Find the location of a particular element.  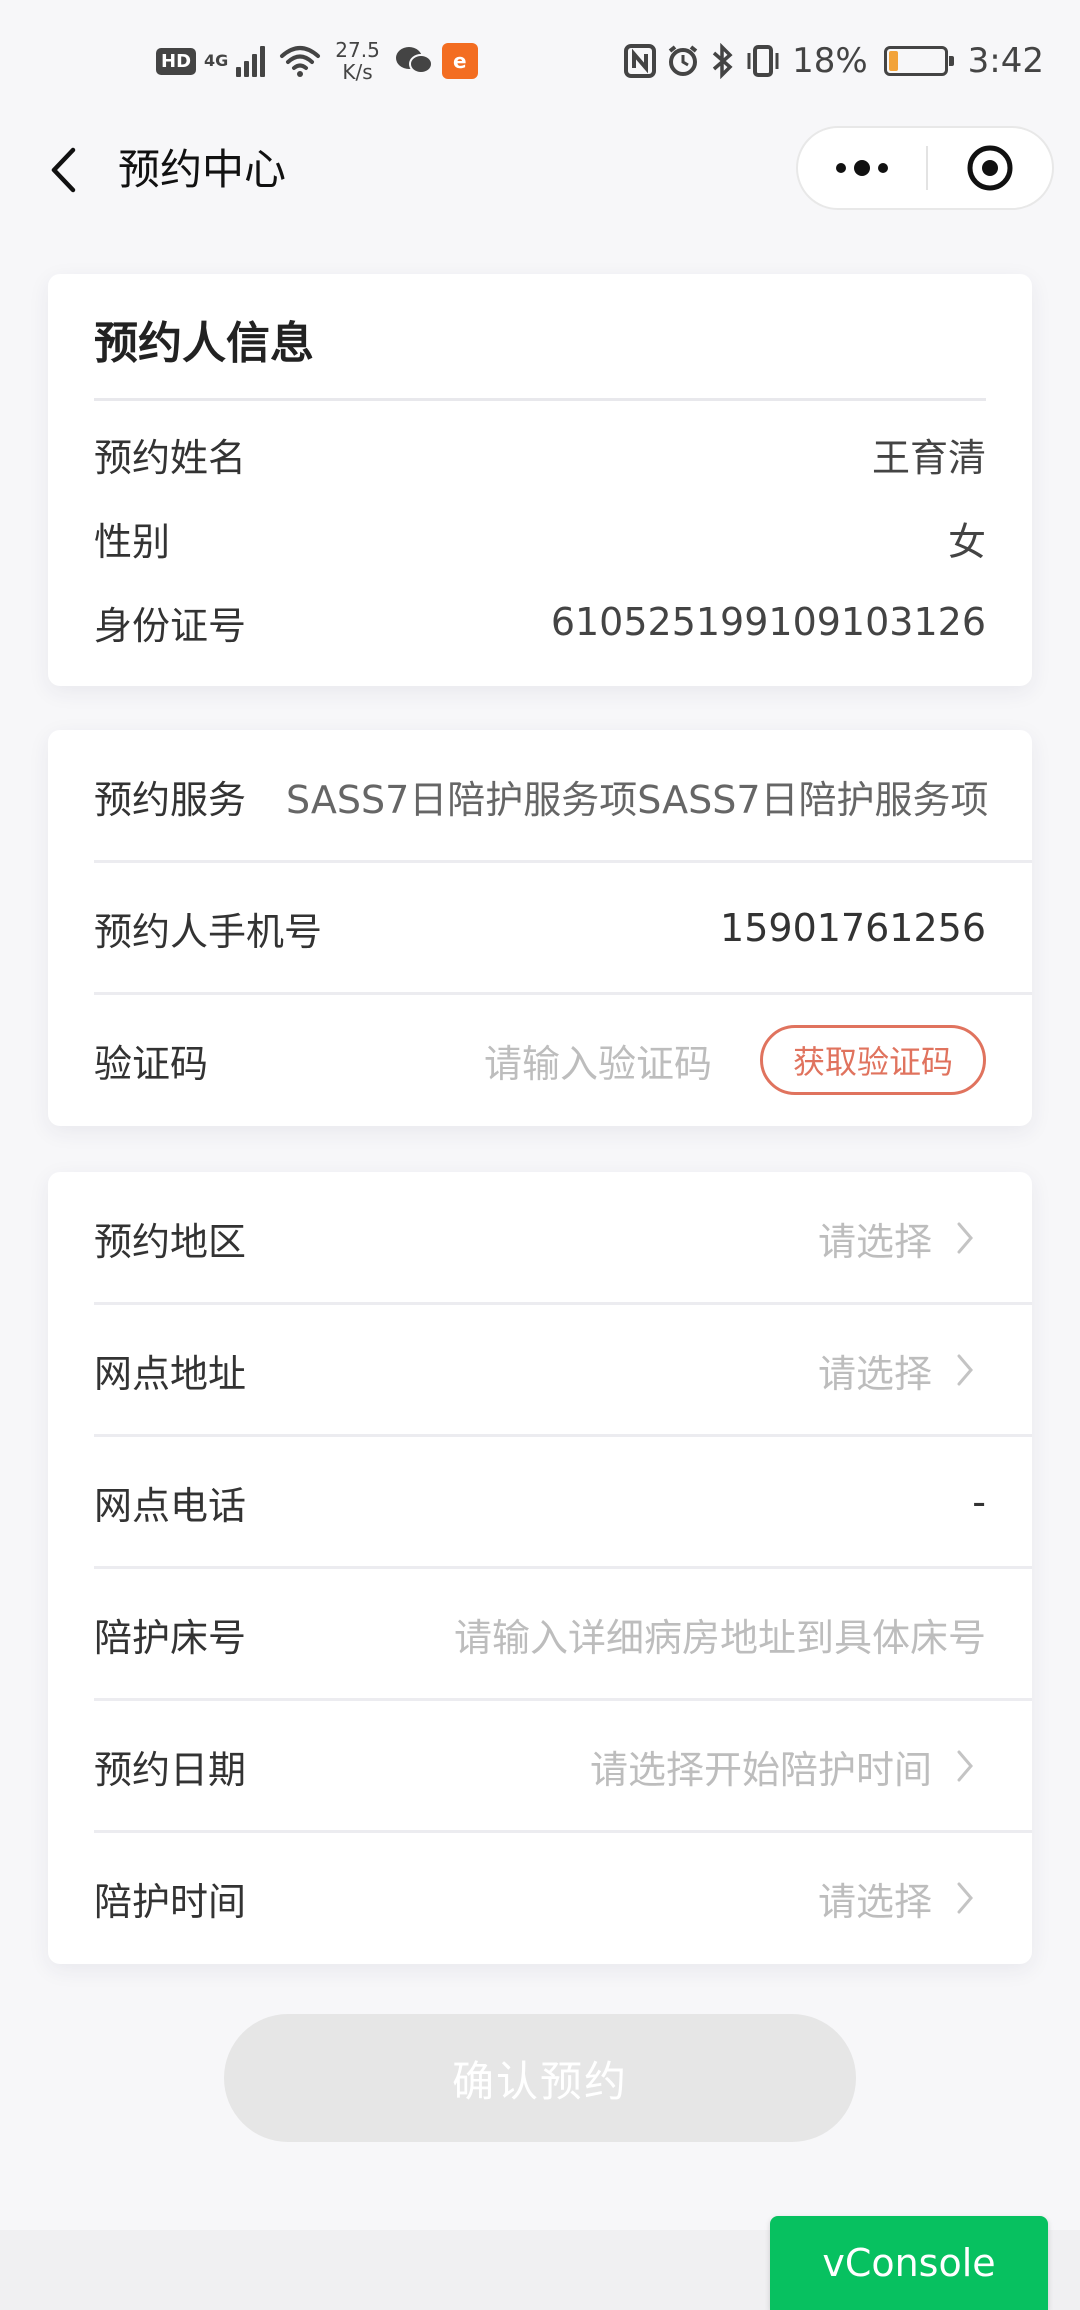

service-row: 预约服务 SASS7日陪护服务项SASS7日陪护服务项 is located at coordinates (563, 796).